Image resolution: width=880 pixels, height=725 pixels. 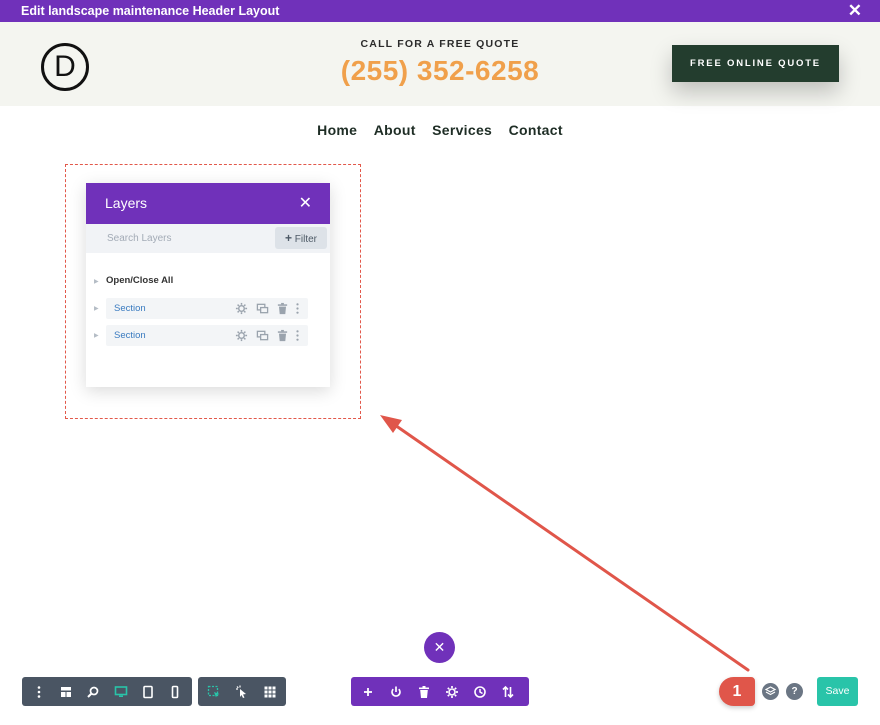 I want to click on delete-button, so click(x=424, y=691).